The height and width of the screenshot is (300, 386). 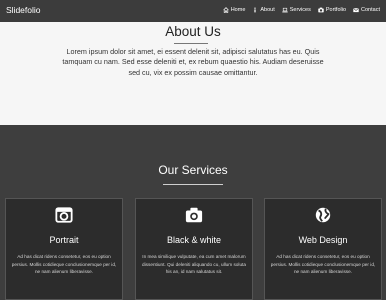 I want to click on nav-about-label: About, so click(x=267, y=10).